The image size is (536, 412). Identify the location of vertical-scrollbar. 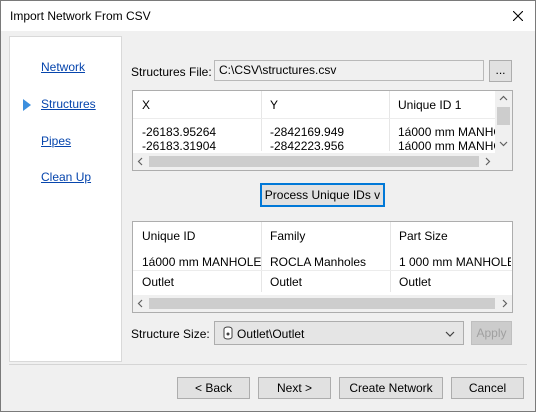
(503, 122).